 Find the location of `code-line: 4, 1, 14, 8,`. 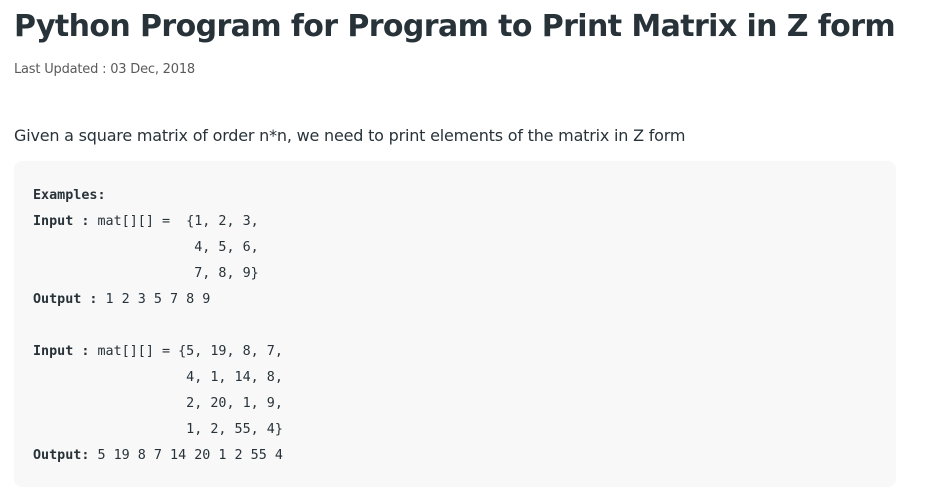

code-line: 4, 1, 14, 8, is located at coordinates (158, 378).